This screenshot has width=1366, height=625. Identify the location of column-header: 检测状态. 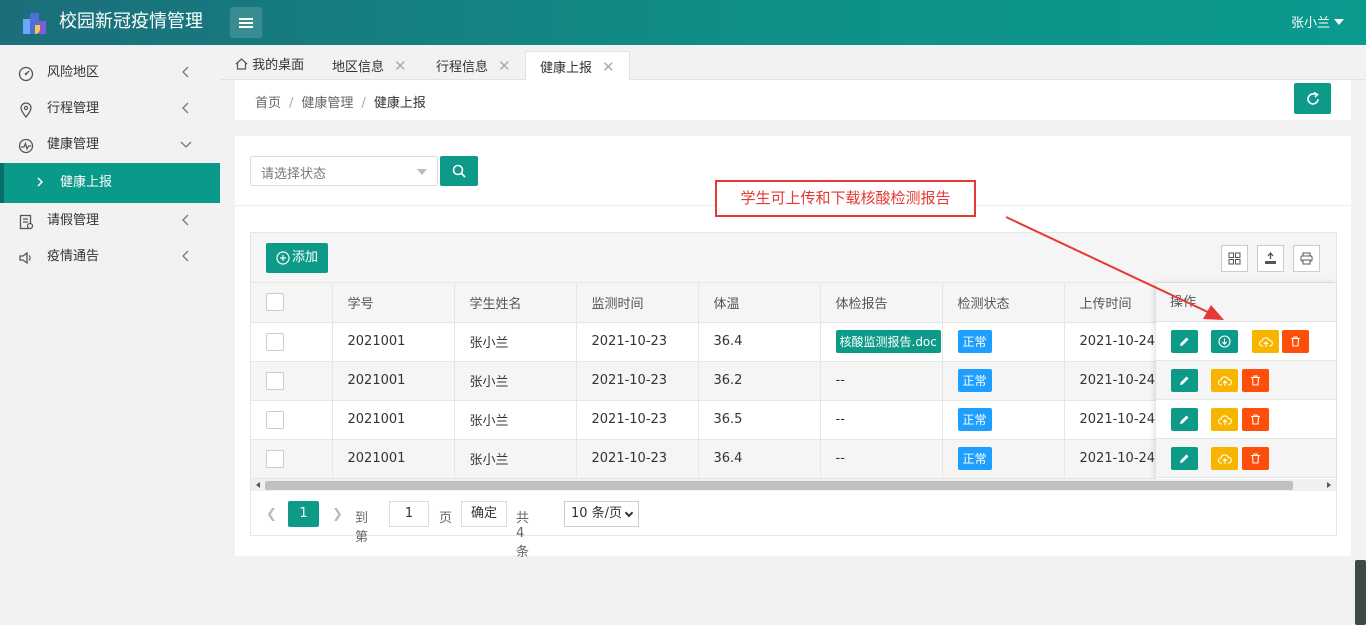
(1003, 303).